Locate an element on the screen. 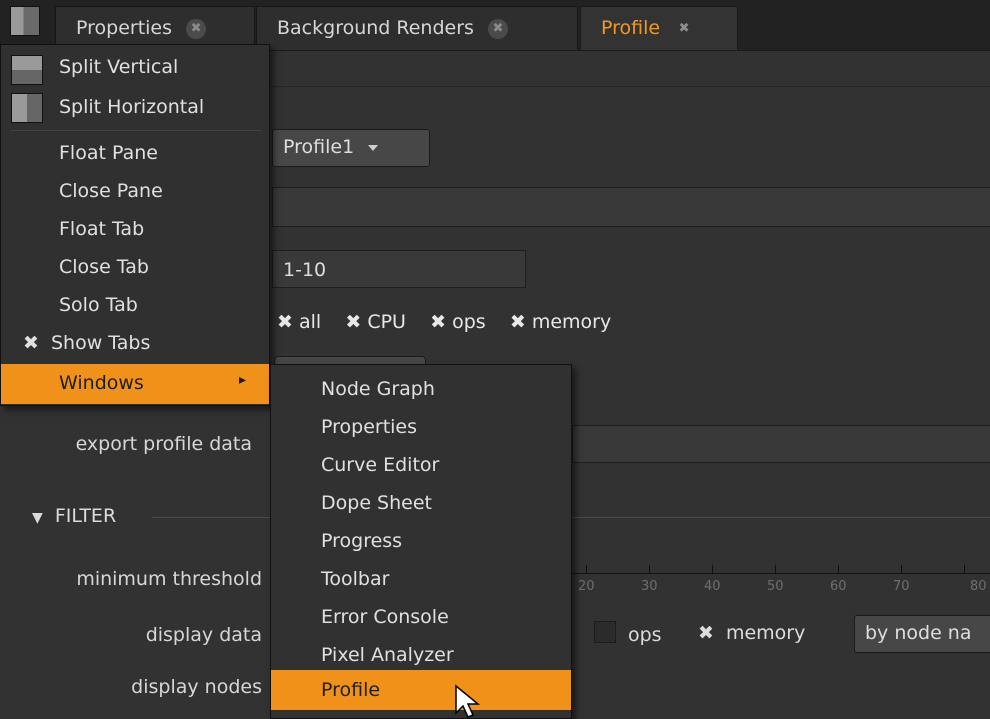 The height and width of the screenshot is (719, 990). tab-label: Properties is located at coordinates (124, 28).